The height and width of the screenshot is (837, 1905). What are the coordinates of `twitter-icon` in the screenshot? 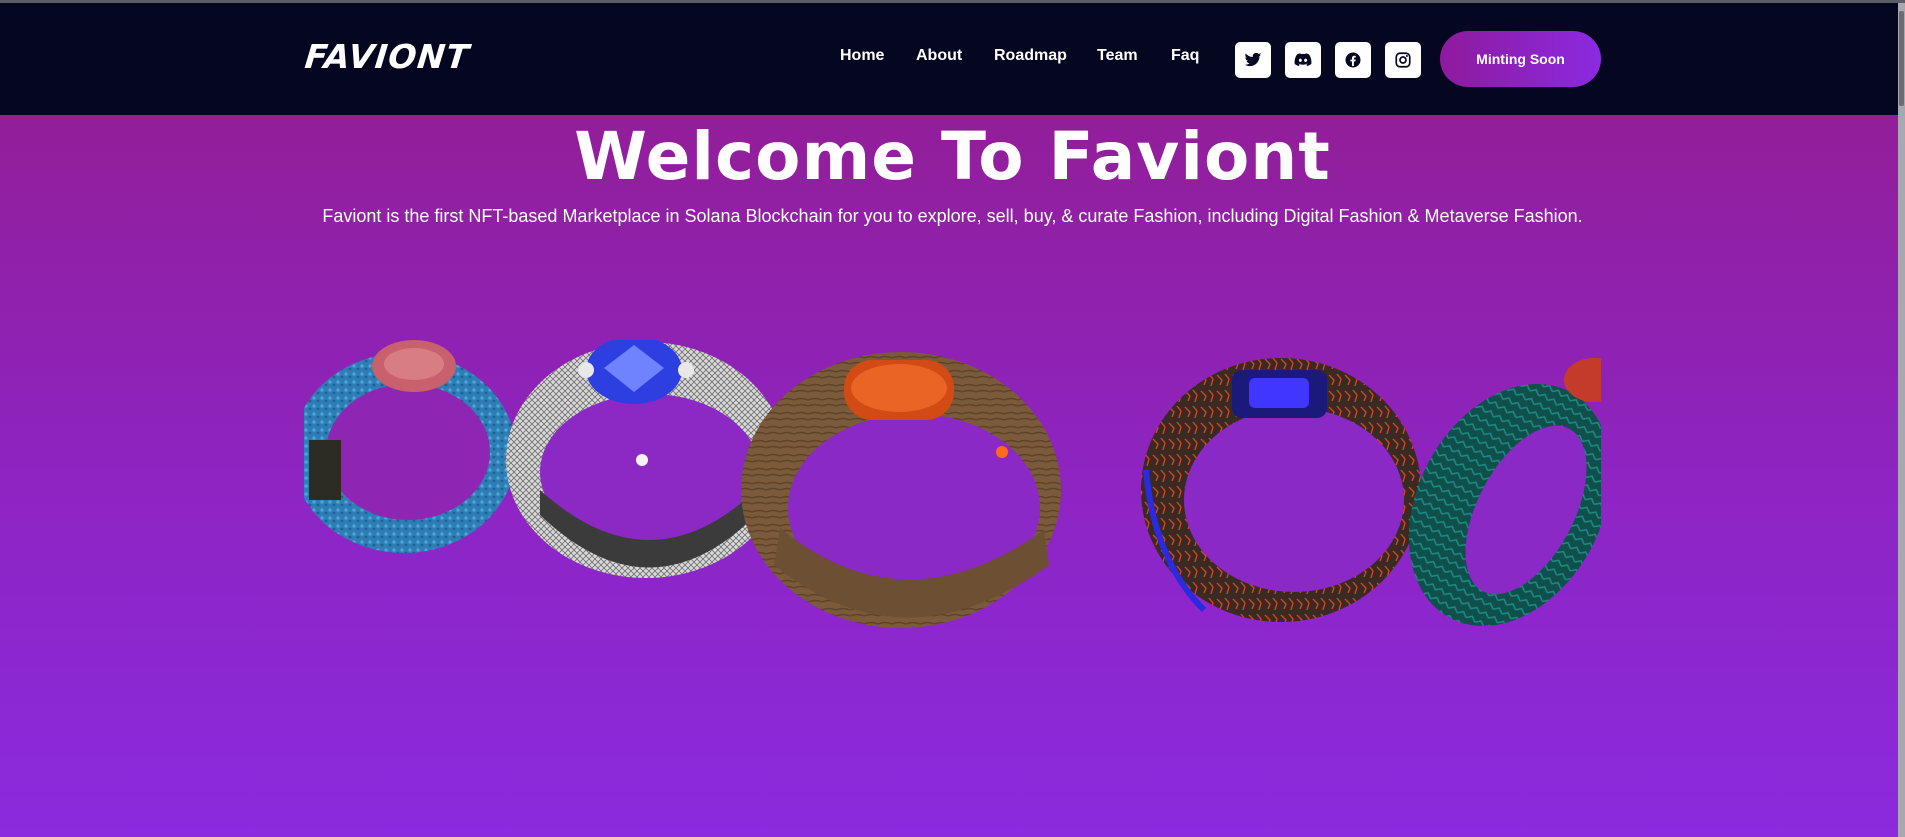 It's located at (1253, 59).